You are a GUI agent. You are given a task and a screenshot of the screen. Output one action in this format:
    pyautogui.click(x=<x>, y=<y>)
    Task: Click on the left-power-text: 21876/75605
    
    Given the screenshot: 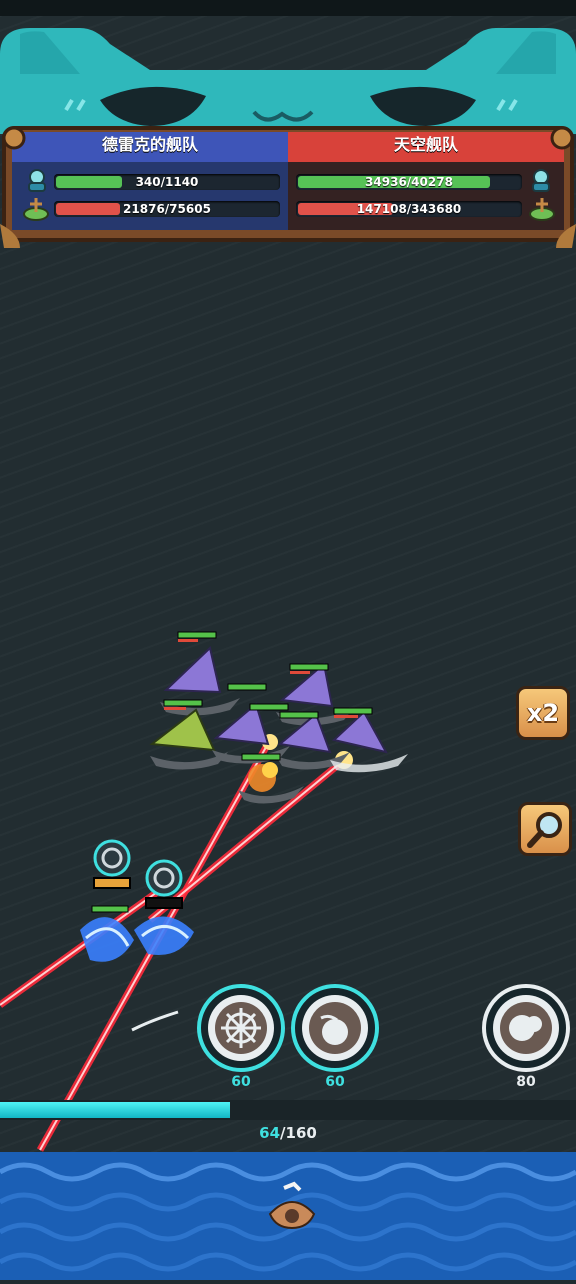 What is the action you would take?
    pyautogui.click(x=167, y=209)
    